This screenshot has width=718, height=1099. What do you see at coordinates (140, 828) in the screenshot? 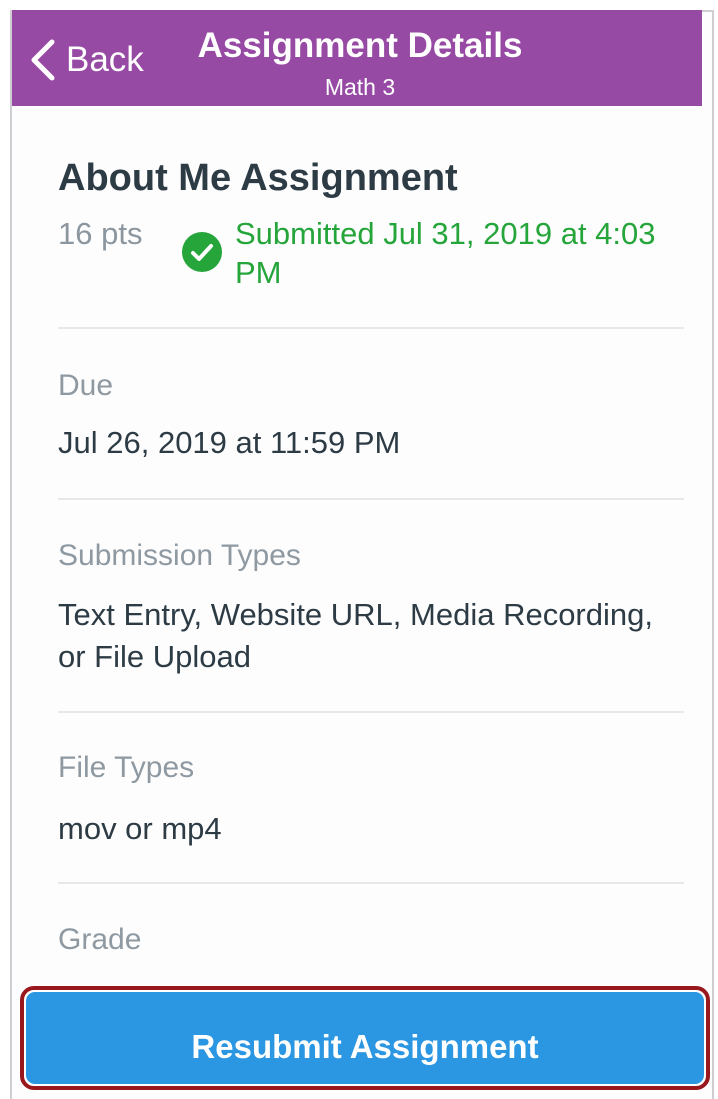
I see `file-types-value: mov or mp4` at bounding box center [140, 828].